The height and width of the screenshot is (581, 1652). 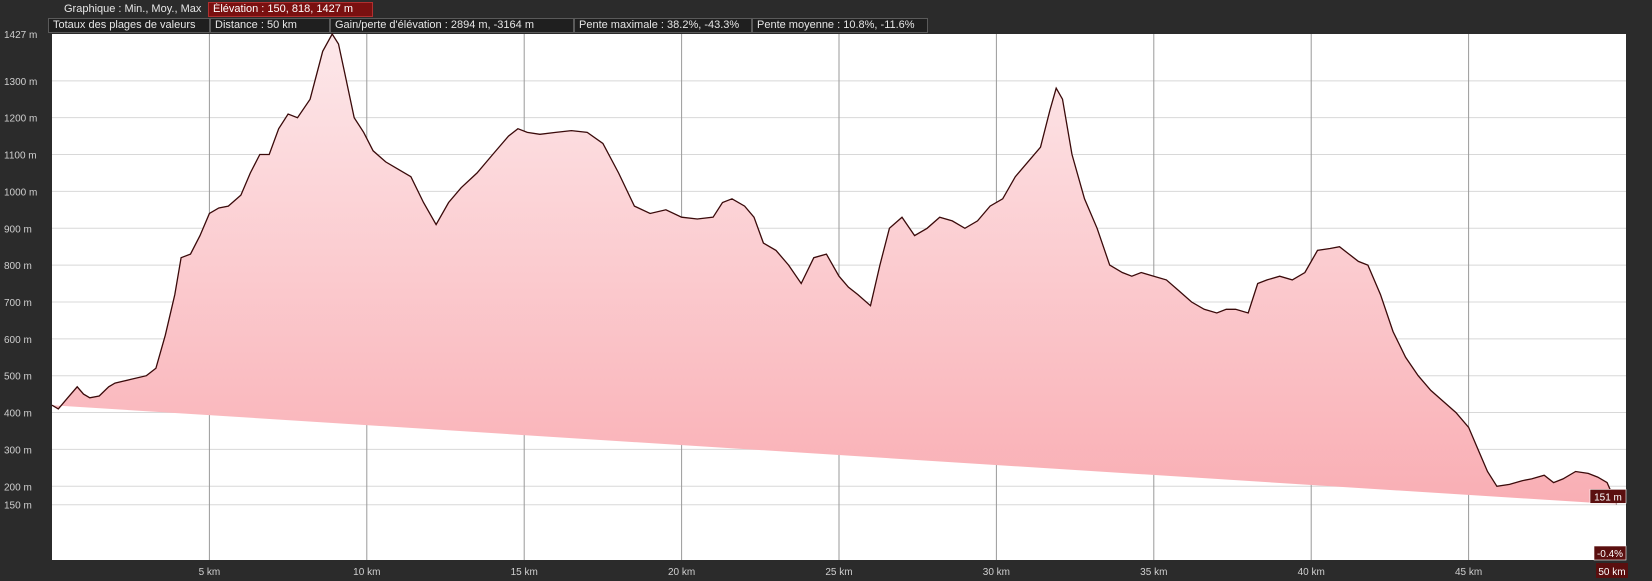 I want to click on y-tick-label: 300 m, so click(x=18, y=450).